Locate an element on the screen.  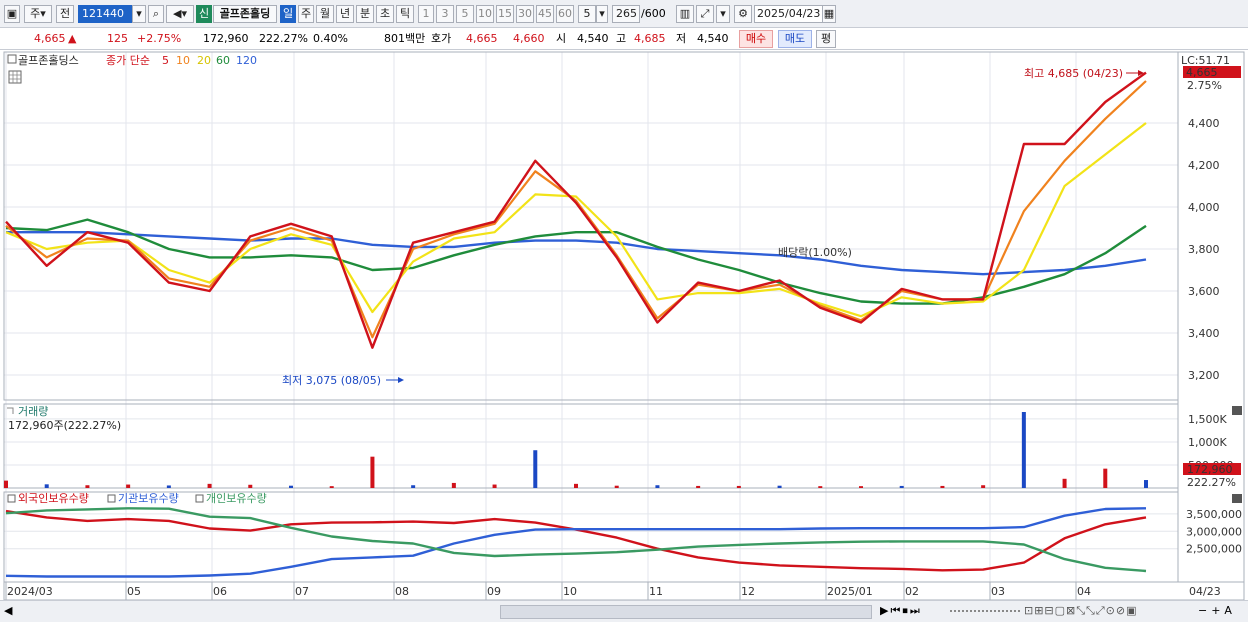
x-tick-label: 08 is located at coordinates (402, 591).